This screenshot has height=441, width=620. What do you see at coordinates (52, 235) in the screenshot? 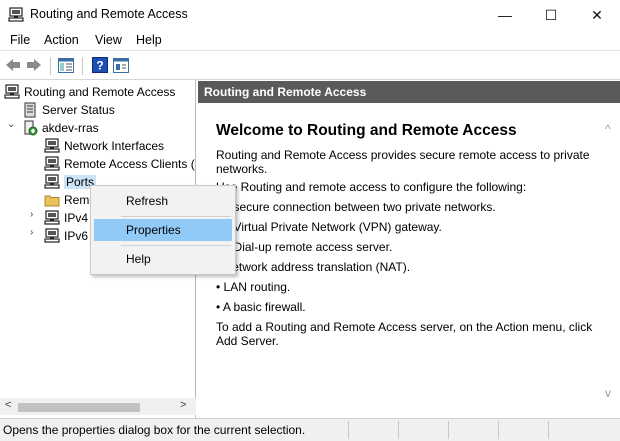
I see `ipv6-icon` at bounding box center [52, 235].